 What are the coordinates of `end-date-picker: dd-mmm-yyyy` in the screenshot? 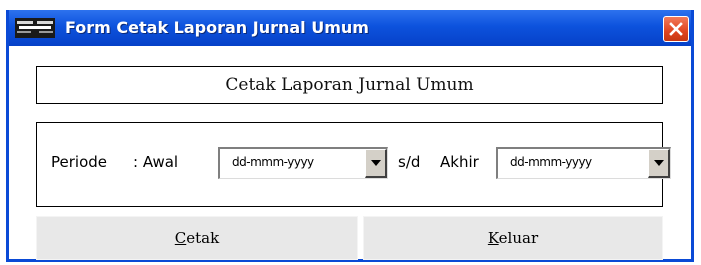 It's located at (583, 163).